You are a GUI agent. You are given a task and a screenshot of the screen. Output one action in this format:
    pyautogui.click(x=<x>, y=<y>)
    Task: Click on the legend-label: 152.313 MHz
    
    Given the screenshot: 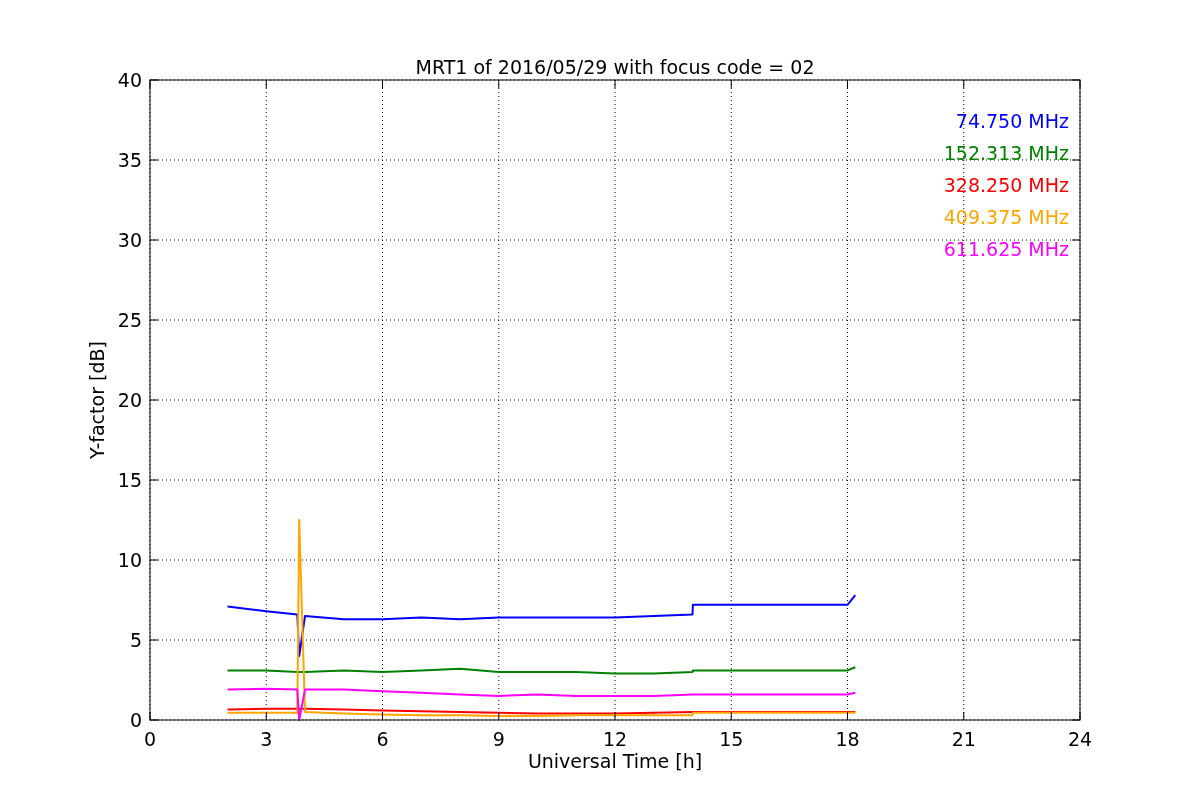 What is the action you would take?
    pyautogui.click(x=1006, y=153)
    